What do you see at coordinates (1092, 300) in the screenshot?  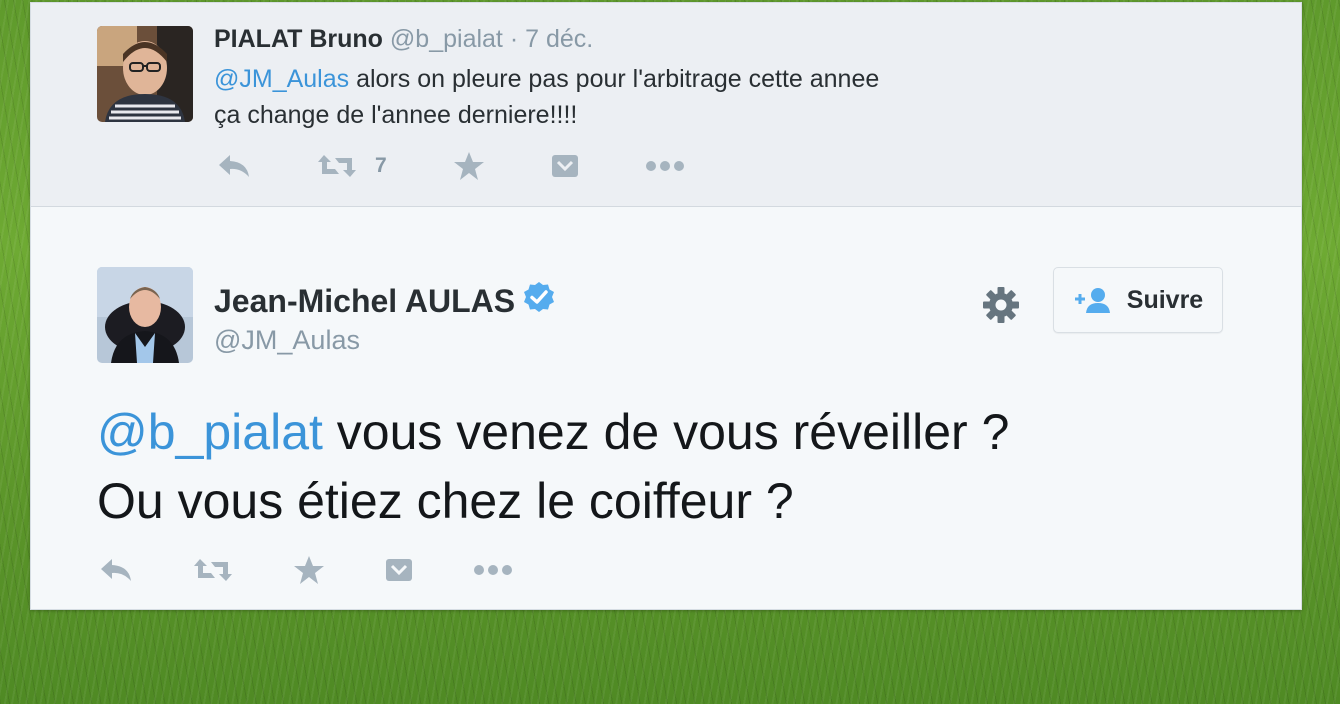 I see `add-user-icon` at bounding box center [1092, 300].